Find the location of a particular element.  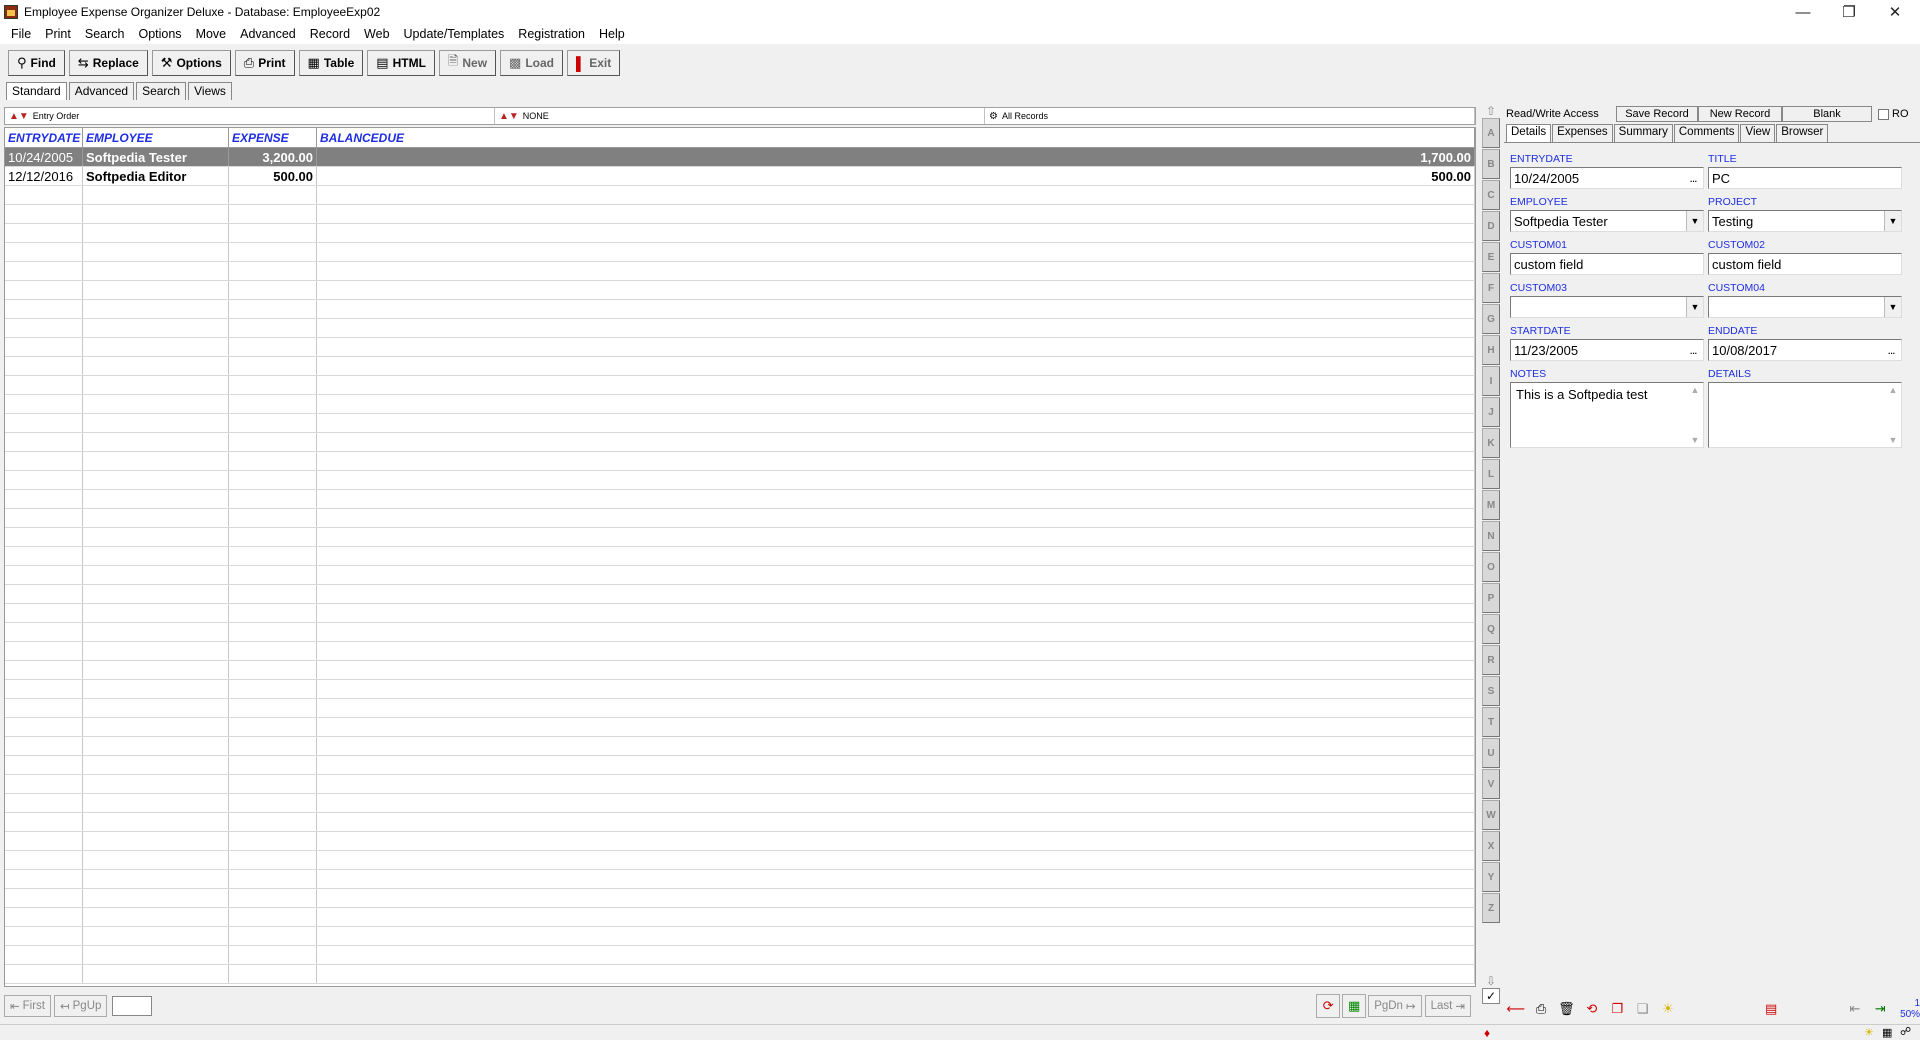

options-button: ⚒ Options is located at coordinates (191, 63).